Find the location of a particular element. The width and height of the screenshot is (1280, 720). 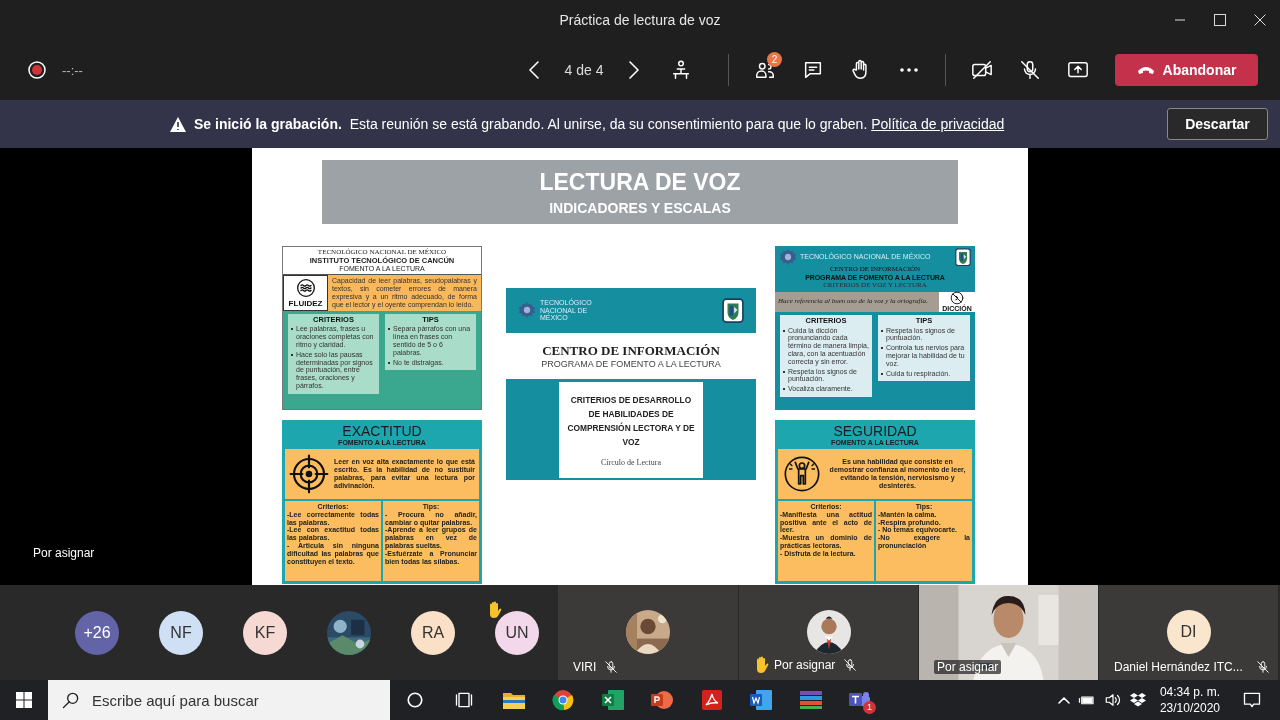

card-heading: CRITERIOS DE DESARROLLO DE HABILIDADES DE COMPRENSIÓN LECTORA Y DE VOZ is located at coordinates (631, 421).